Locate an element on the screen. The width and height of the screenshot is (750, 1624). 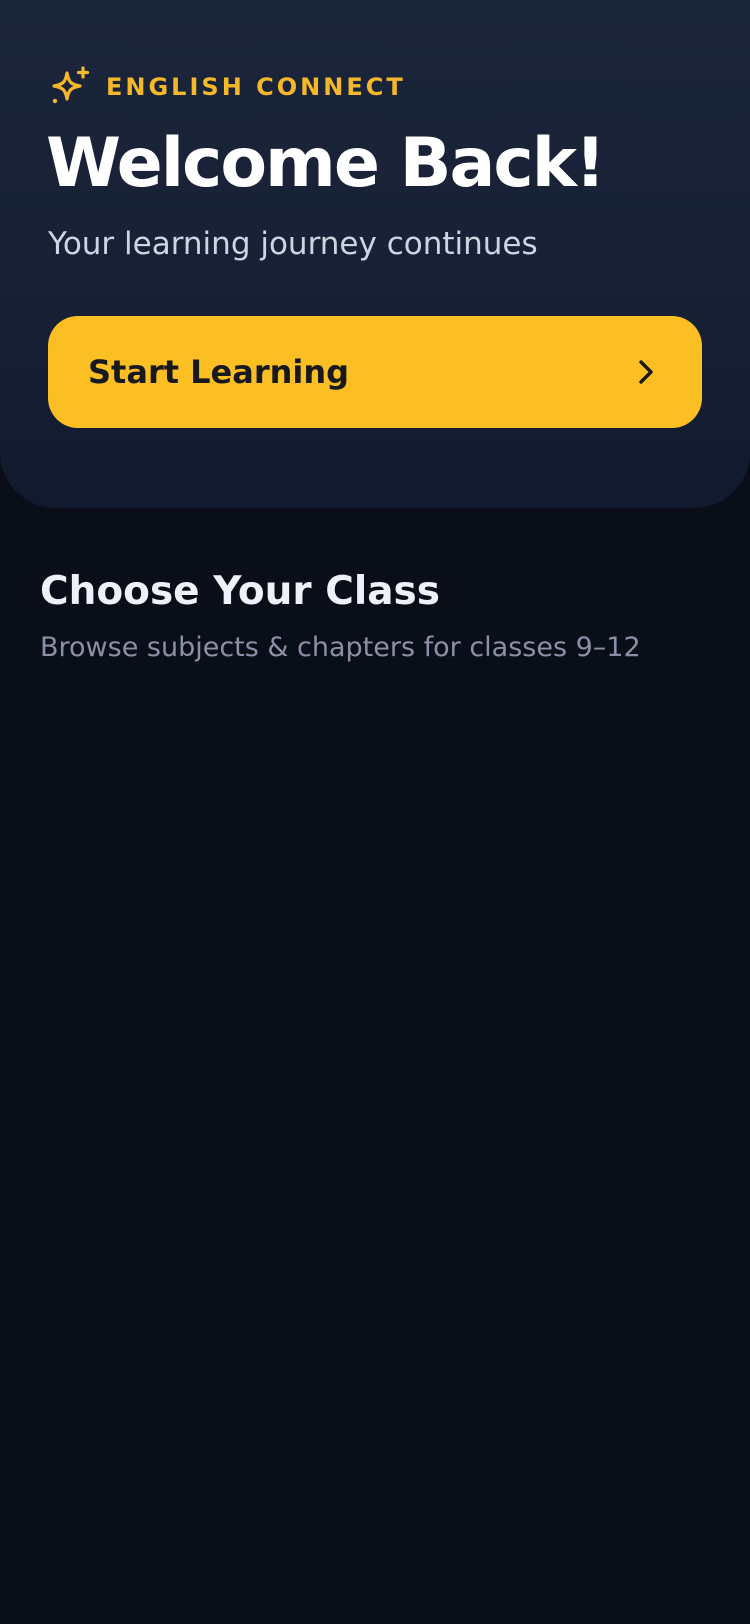
chevron-right-icon is located at coordinates (645, 372).